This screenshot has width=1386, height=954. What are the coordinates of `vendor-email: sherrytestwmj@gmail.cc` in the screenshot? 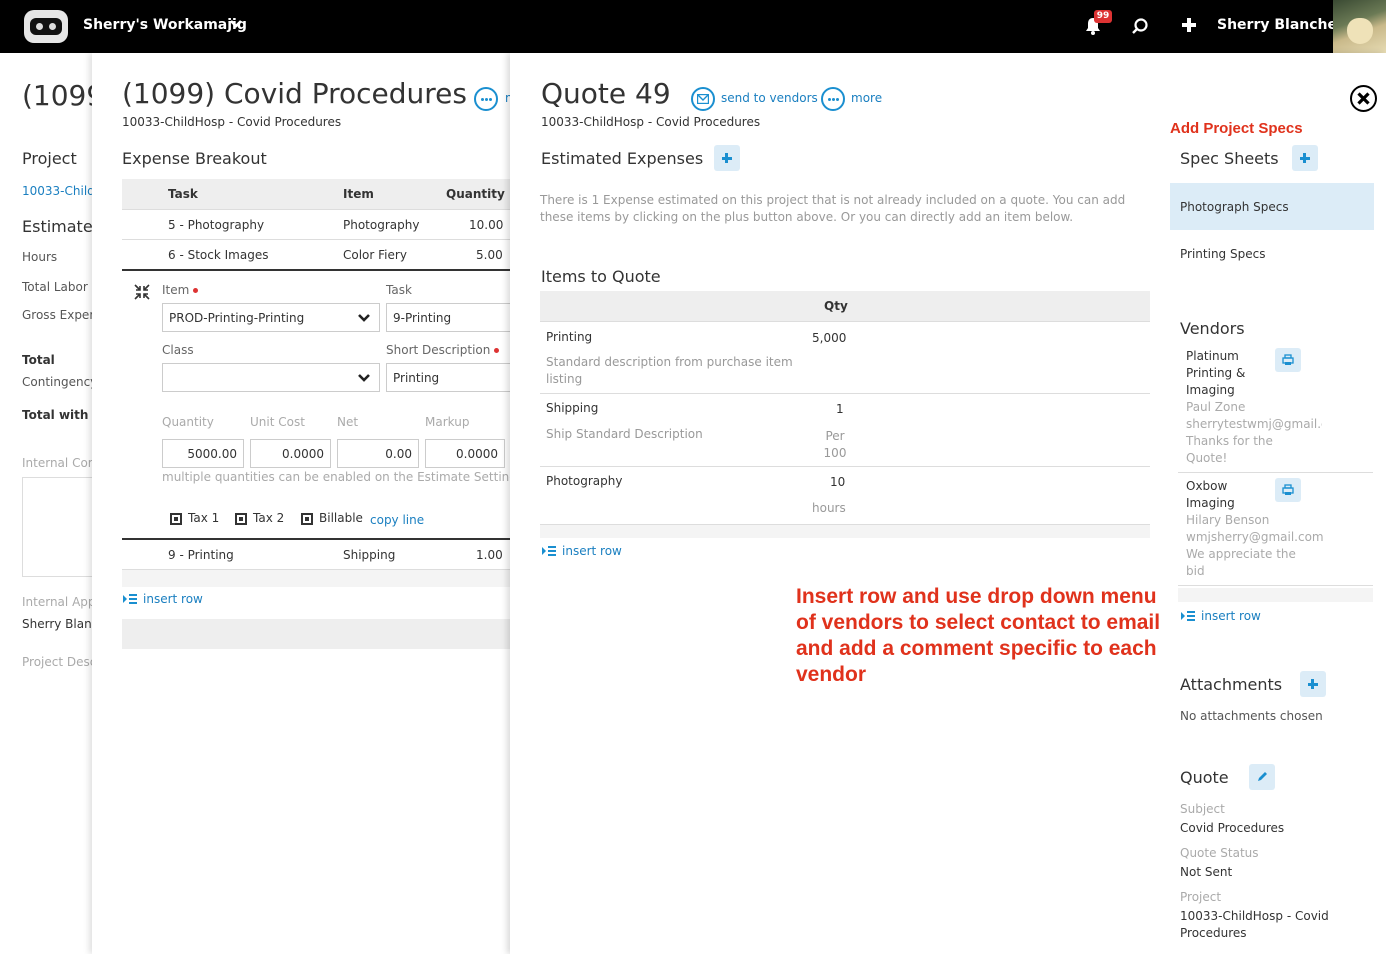 It's located at (1254, 424).